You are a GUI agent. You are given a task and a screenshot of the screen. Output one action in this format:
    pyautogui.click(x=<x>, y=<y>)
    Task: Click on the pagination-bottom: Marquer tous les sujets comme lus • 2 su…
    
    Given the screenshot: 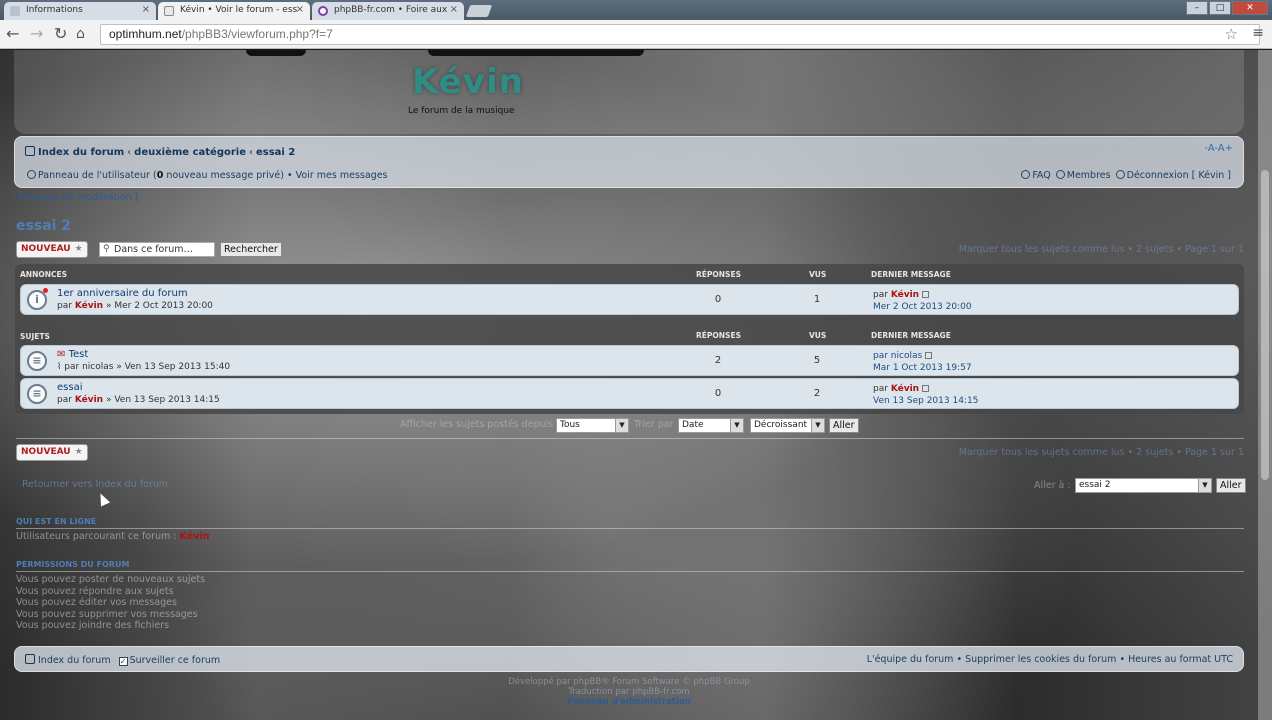 What is the action you would take?
    pyautogui.click(x=1101, y=452)
    